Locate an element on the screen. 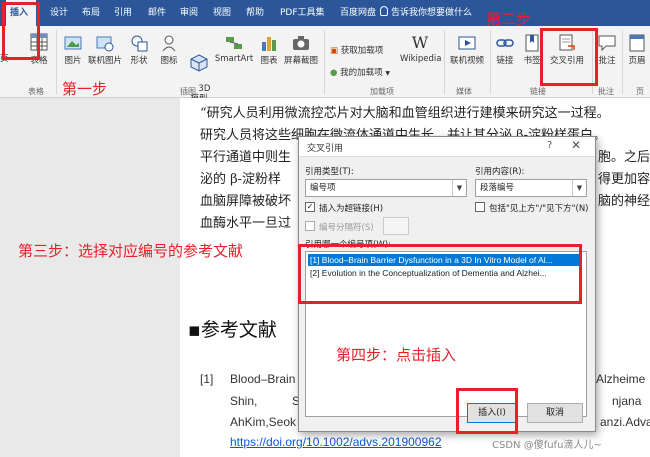  my-addins-button: ● 我的加载项 ▼ is located at coordinates (360, 72).